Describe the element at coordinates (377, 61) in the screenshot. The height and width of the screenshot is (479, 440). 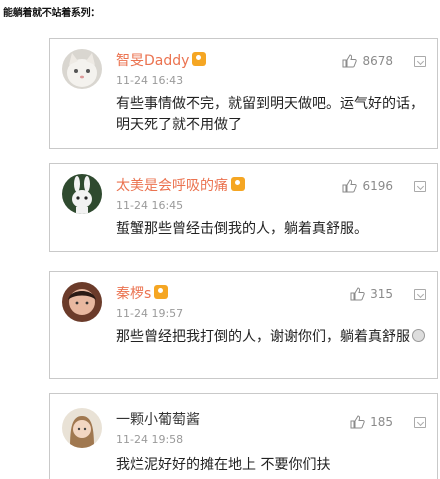
I see `like-count: 8678` at that location.